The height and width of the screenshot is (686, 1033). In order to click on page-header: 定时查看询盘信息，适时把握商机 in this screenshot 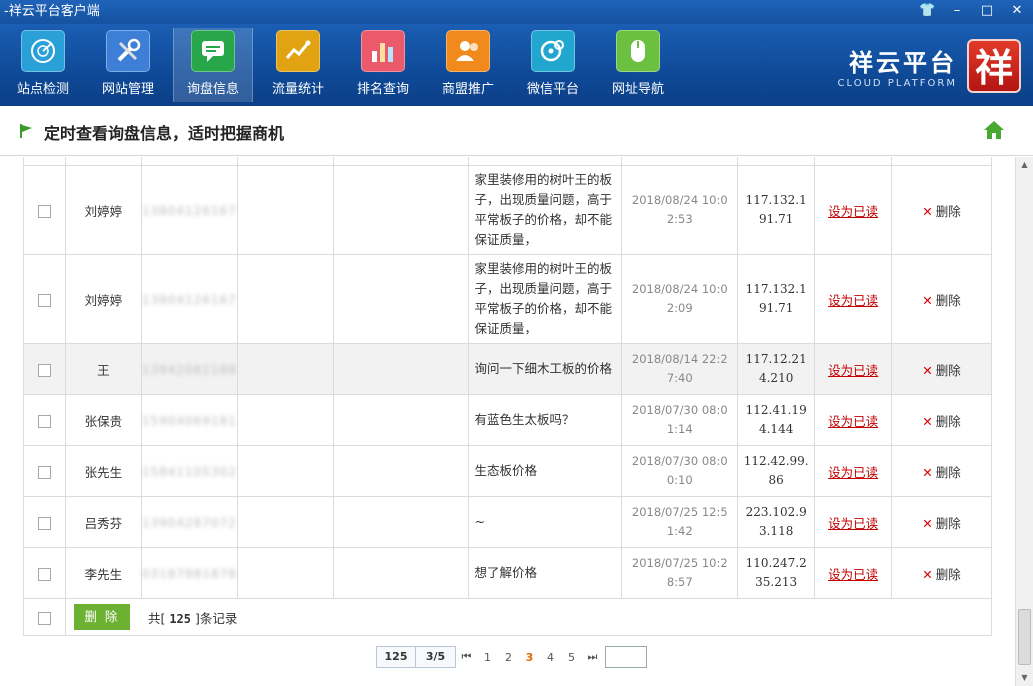, I will do `click(516, 131)`.